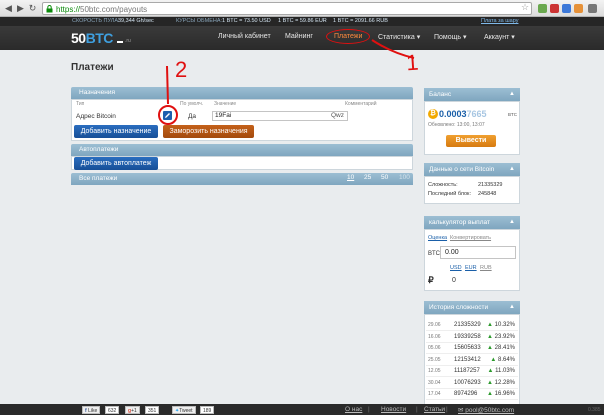 This screenshot has height=415, width=604. I want to click on tab-convert: Конвертировать, so click(470, 238).